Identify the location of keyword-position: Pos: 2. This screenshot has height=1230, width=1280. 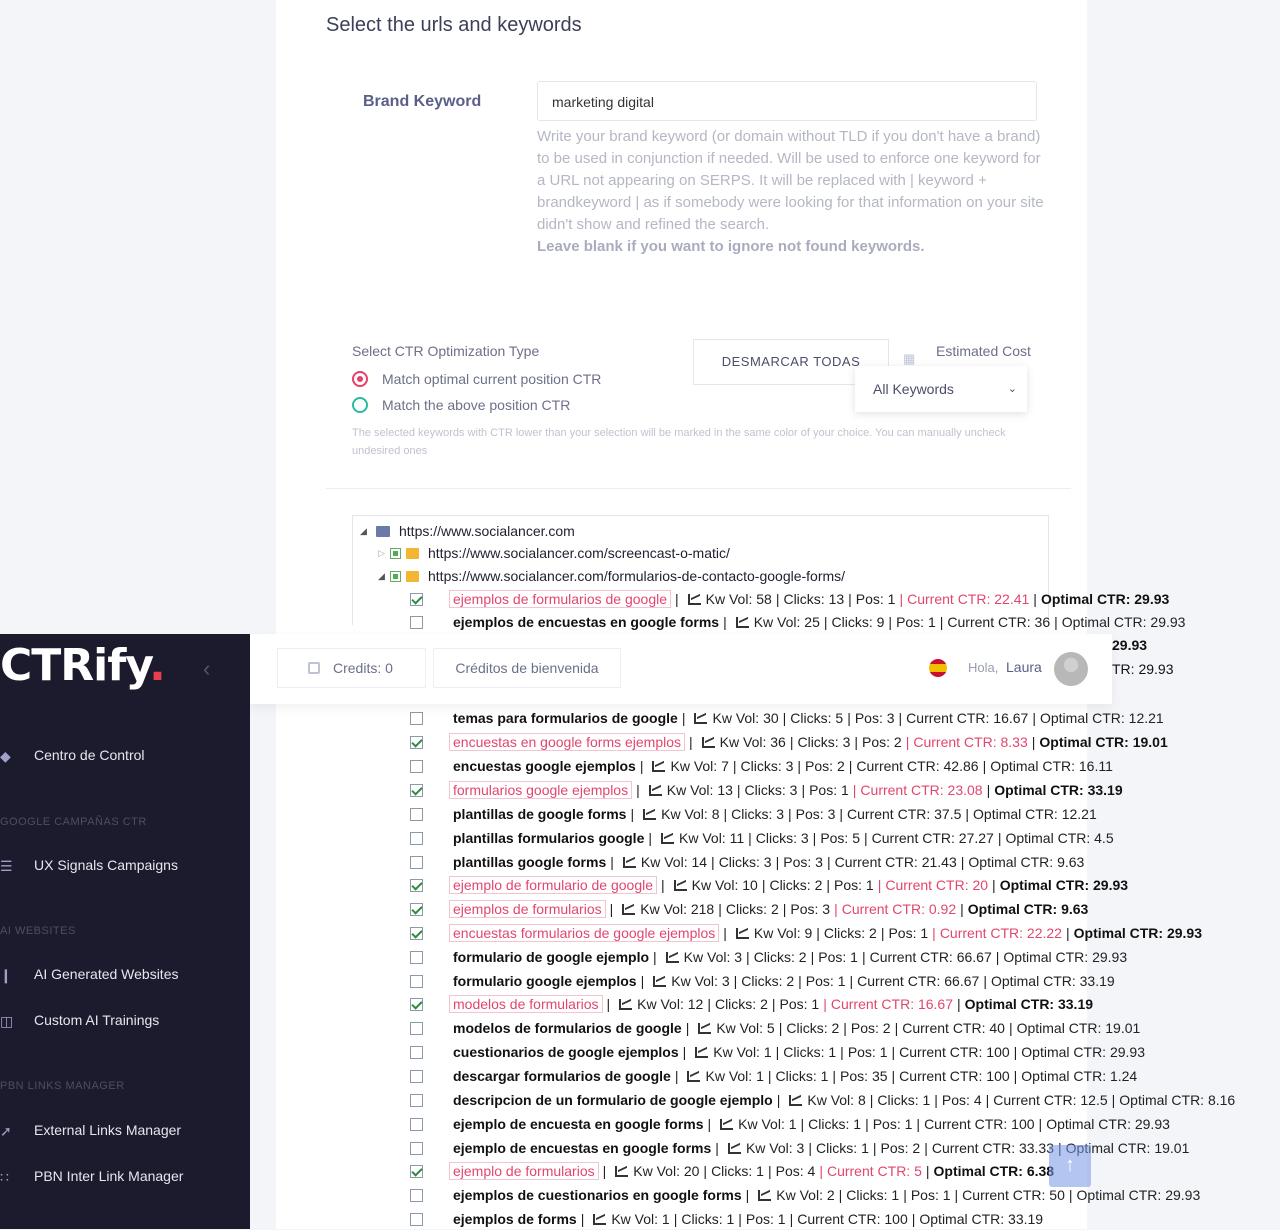
(825, 766).